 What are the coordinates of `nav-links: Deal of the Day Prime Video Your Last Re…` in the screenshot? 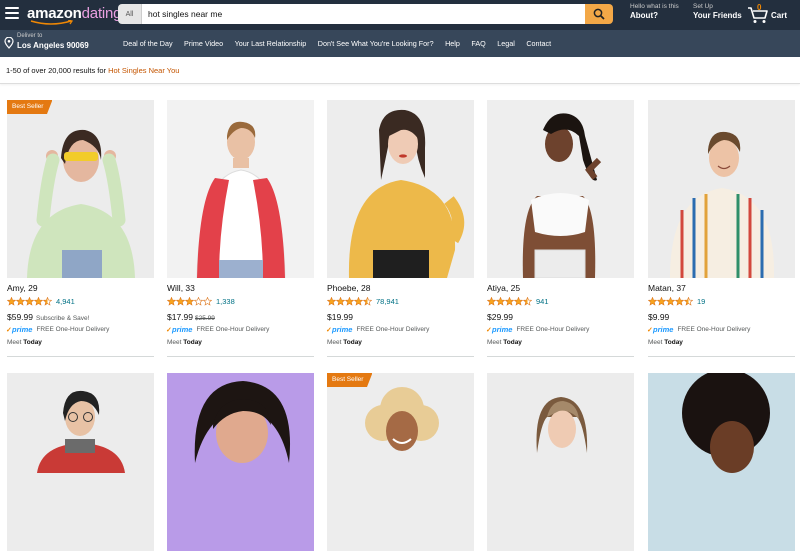 It's located at (343, 43).